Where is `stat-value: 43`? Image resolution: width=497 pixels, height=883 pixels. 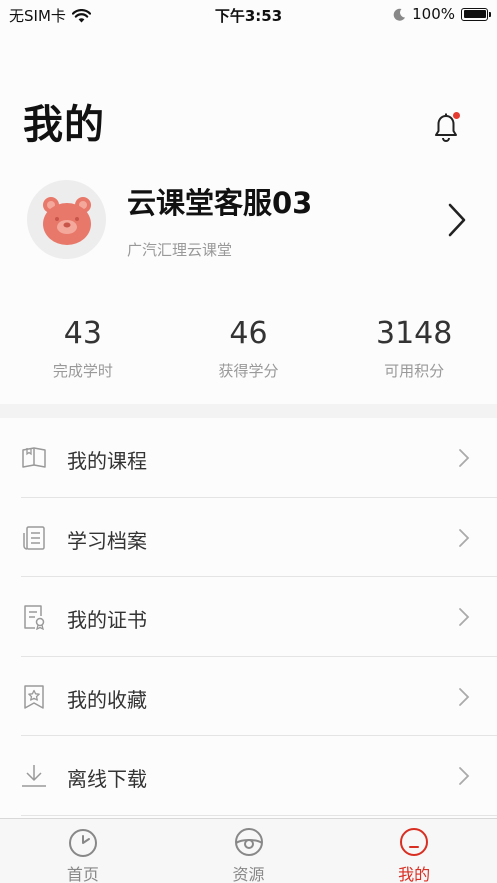
stat-value: 43 is located at coordinates (82, 333).